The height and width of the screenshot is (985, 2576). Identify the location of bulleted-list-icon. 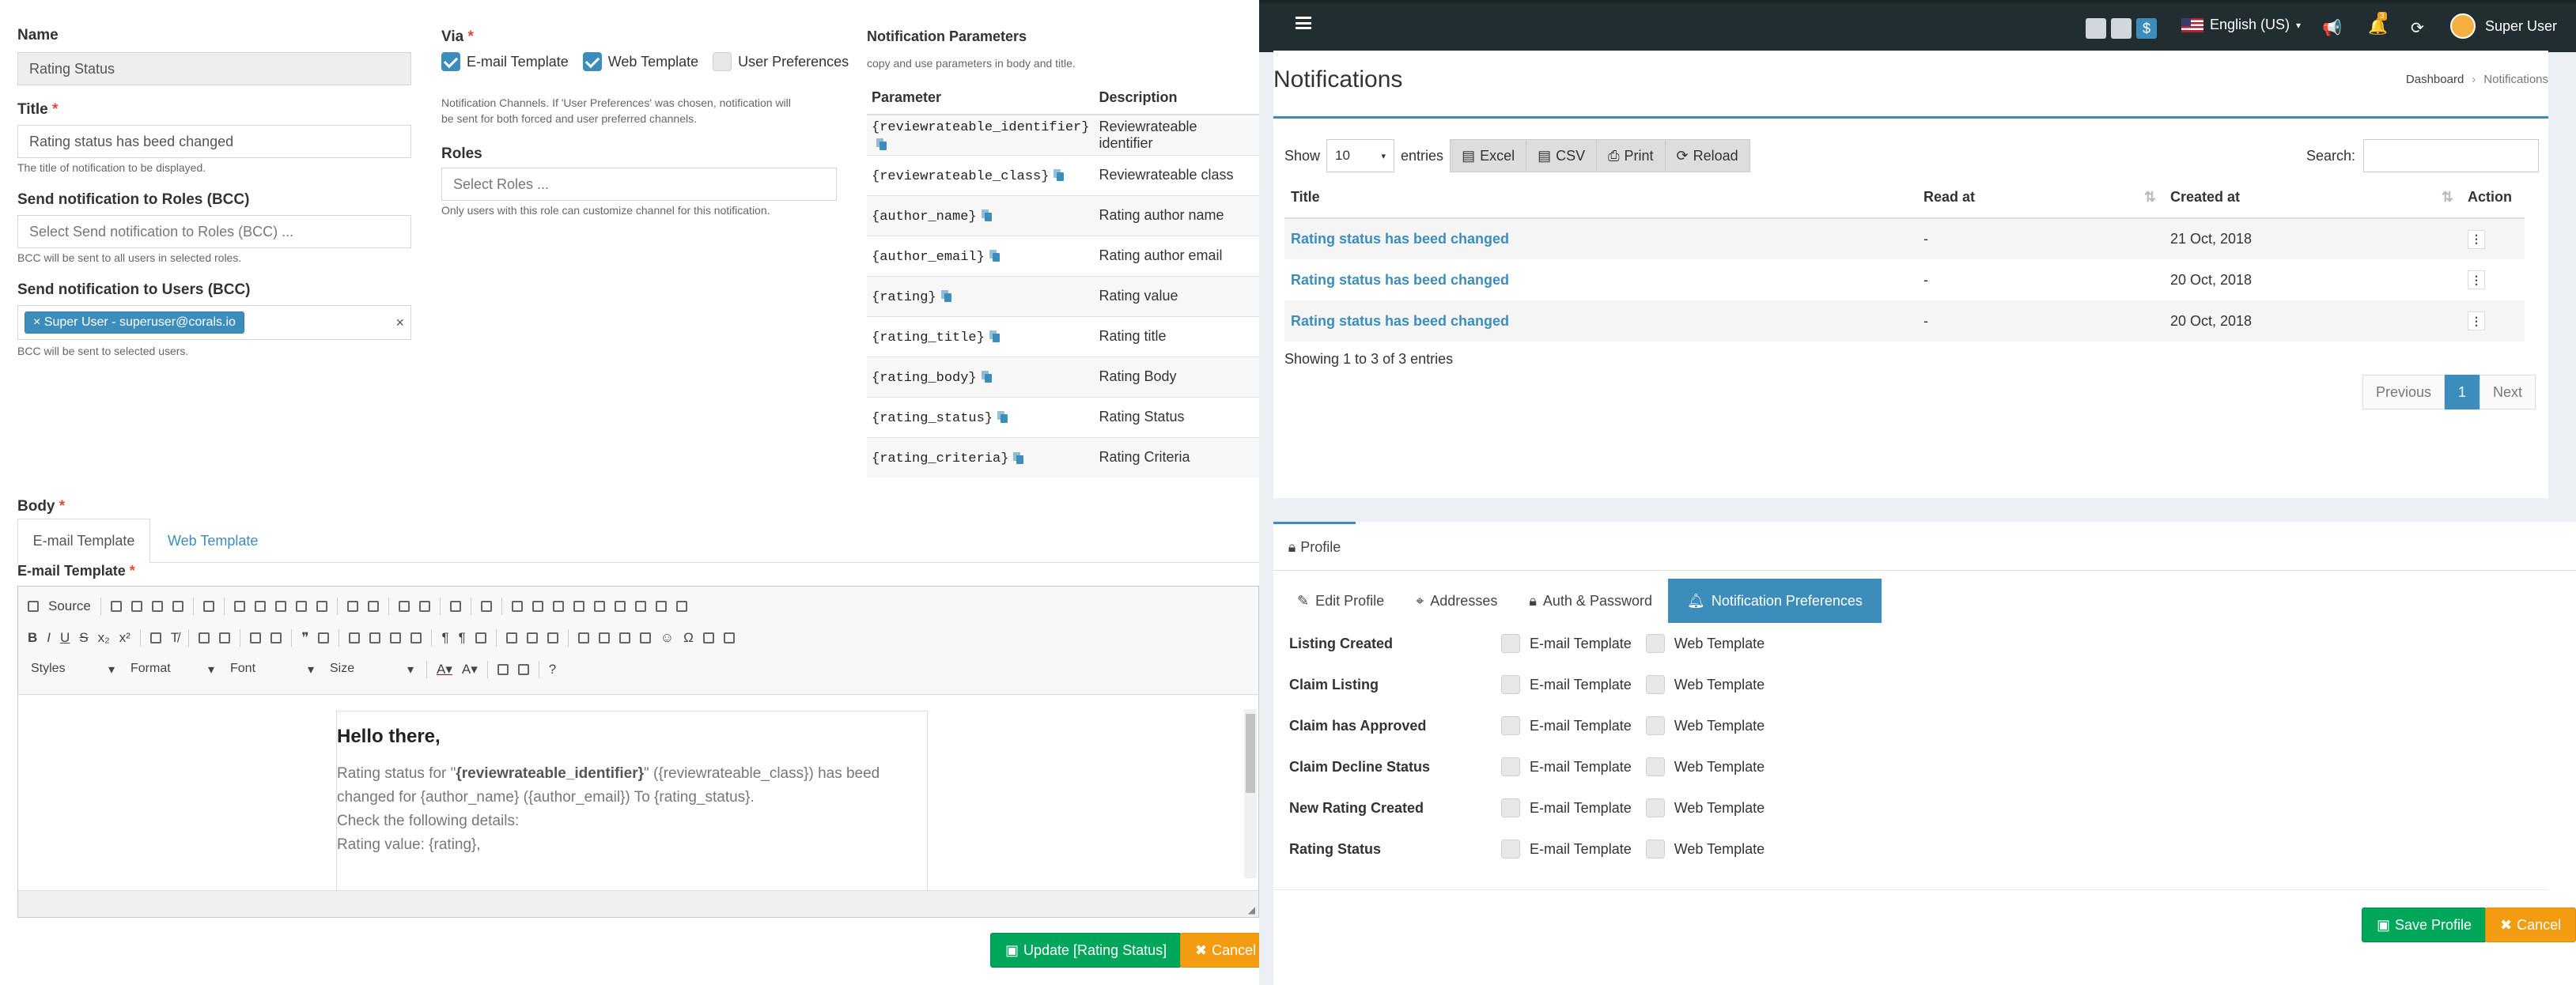
(224, 638).